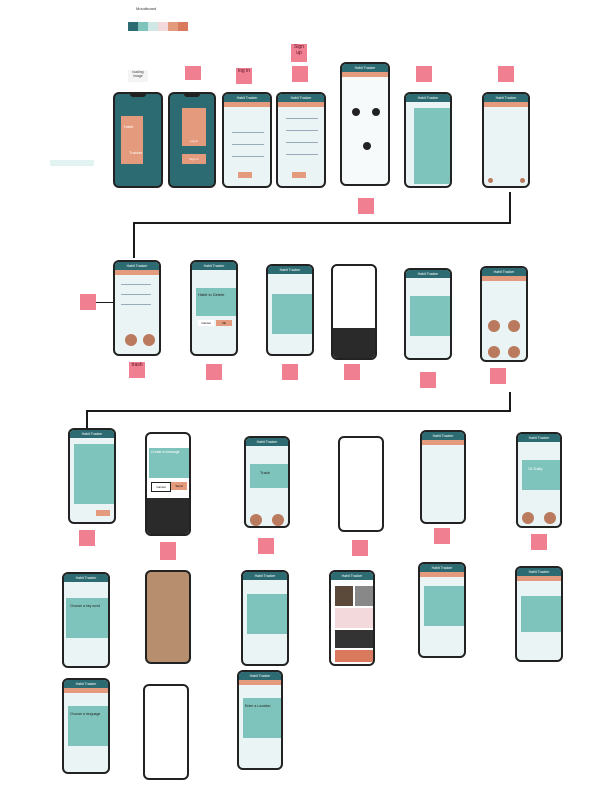 This screenshot has height=791, width=597. What do you see at coordinates (137, 370) in the screenshot?
I see `trash-note: trash` at bounding box center [137, 370].